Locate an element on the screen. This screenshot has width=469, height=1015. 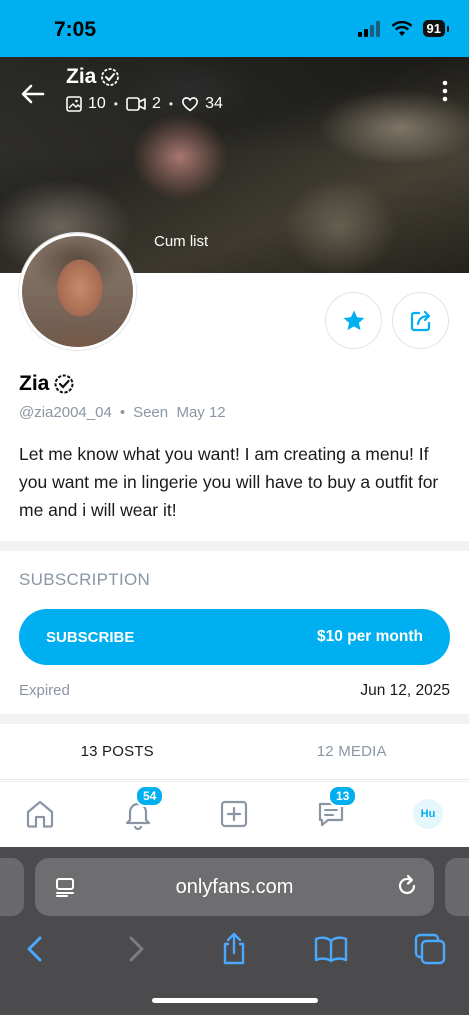
chevron-right-icon is located at coordinates (136, 949).